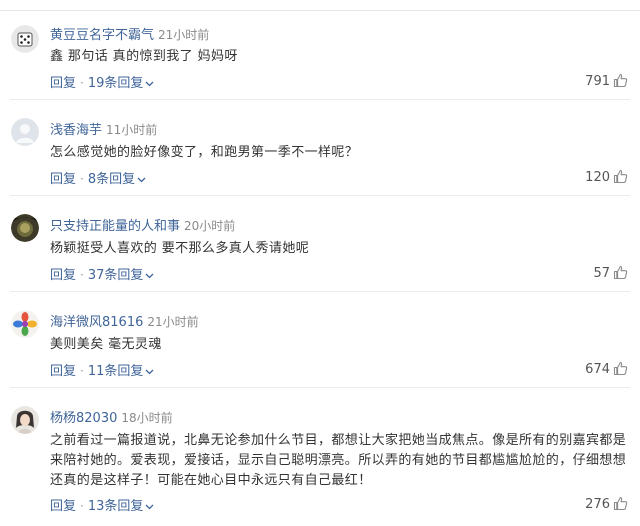 The image size is (640, 526). I want to click on comment-header: 杨杨82030 18小时前, so click(111, 417).